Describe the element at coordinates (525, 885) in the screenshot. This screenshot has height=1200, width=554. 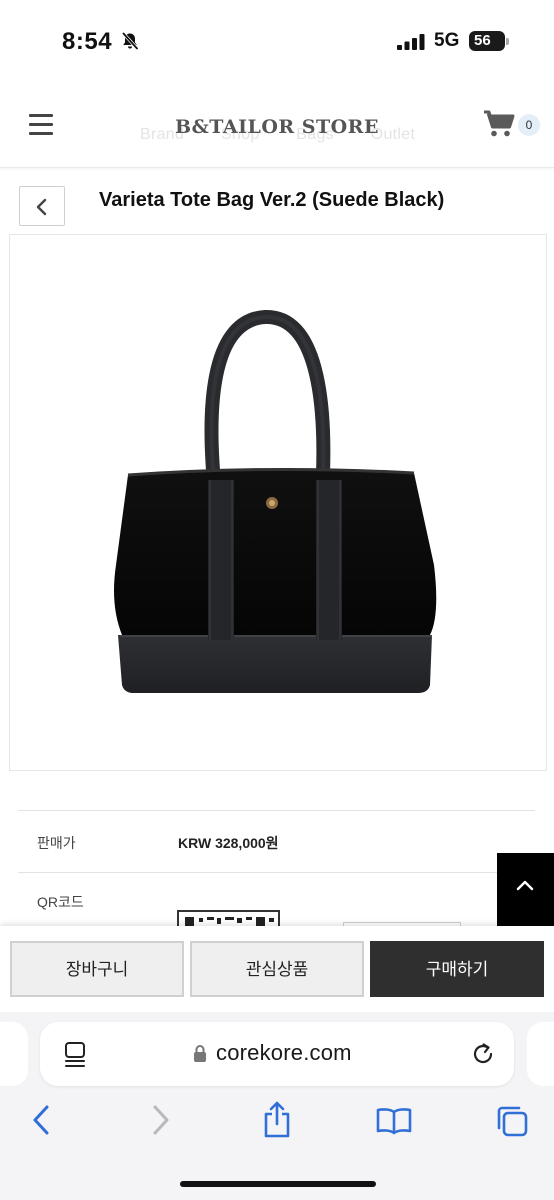
I see `chevron-up-icon` at that location.